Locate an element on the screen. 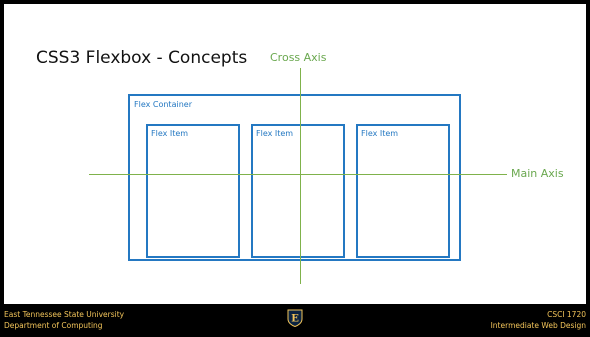  cross-axis-line is located at coordinates (300, 176).